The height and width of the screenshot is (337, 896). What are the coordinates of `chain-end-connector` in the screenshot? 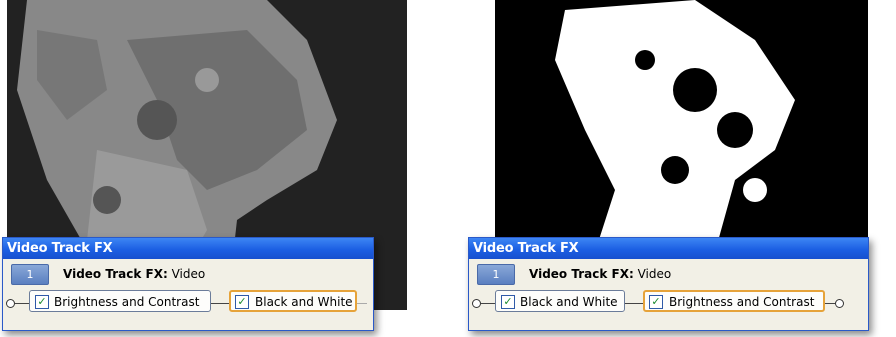 It's located at (839, 303).